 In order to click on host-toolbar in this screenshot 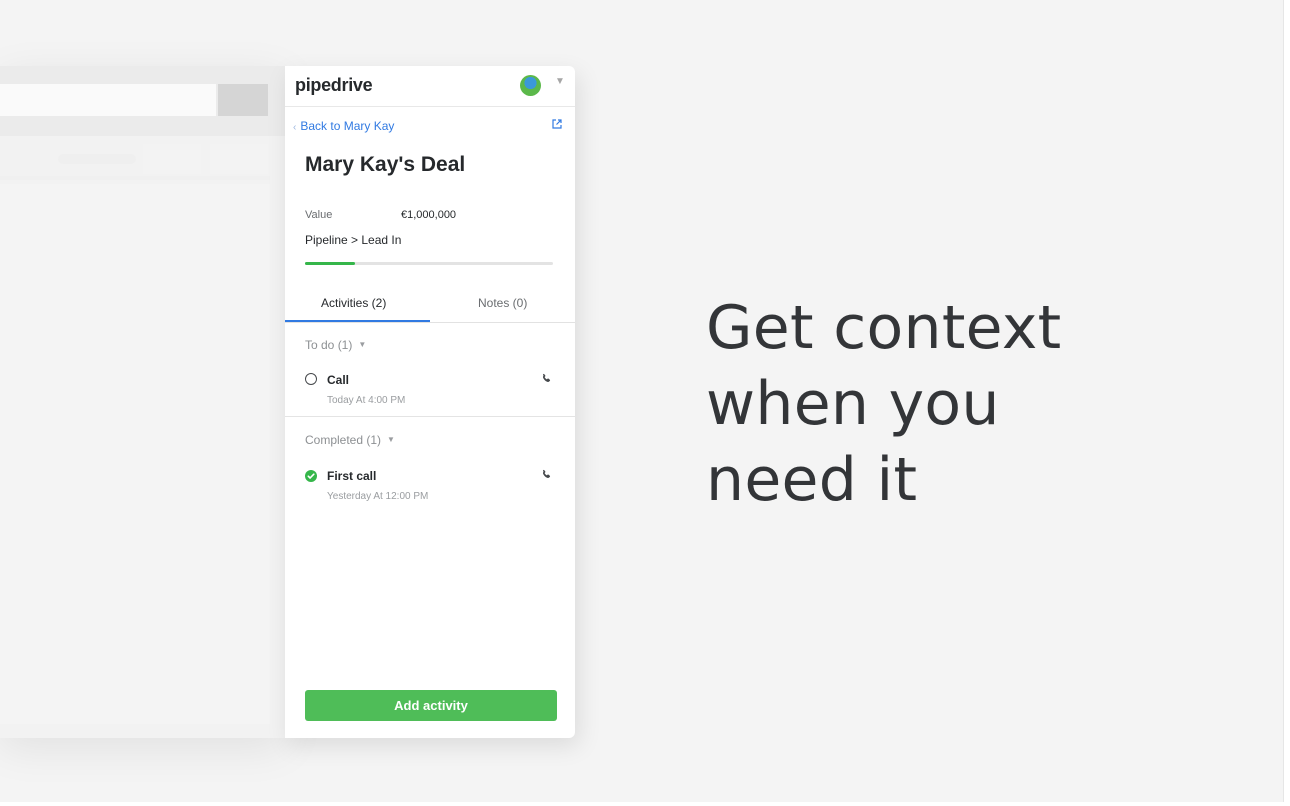, I will do `click(143, 101)`.